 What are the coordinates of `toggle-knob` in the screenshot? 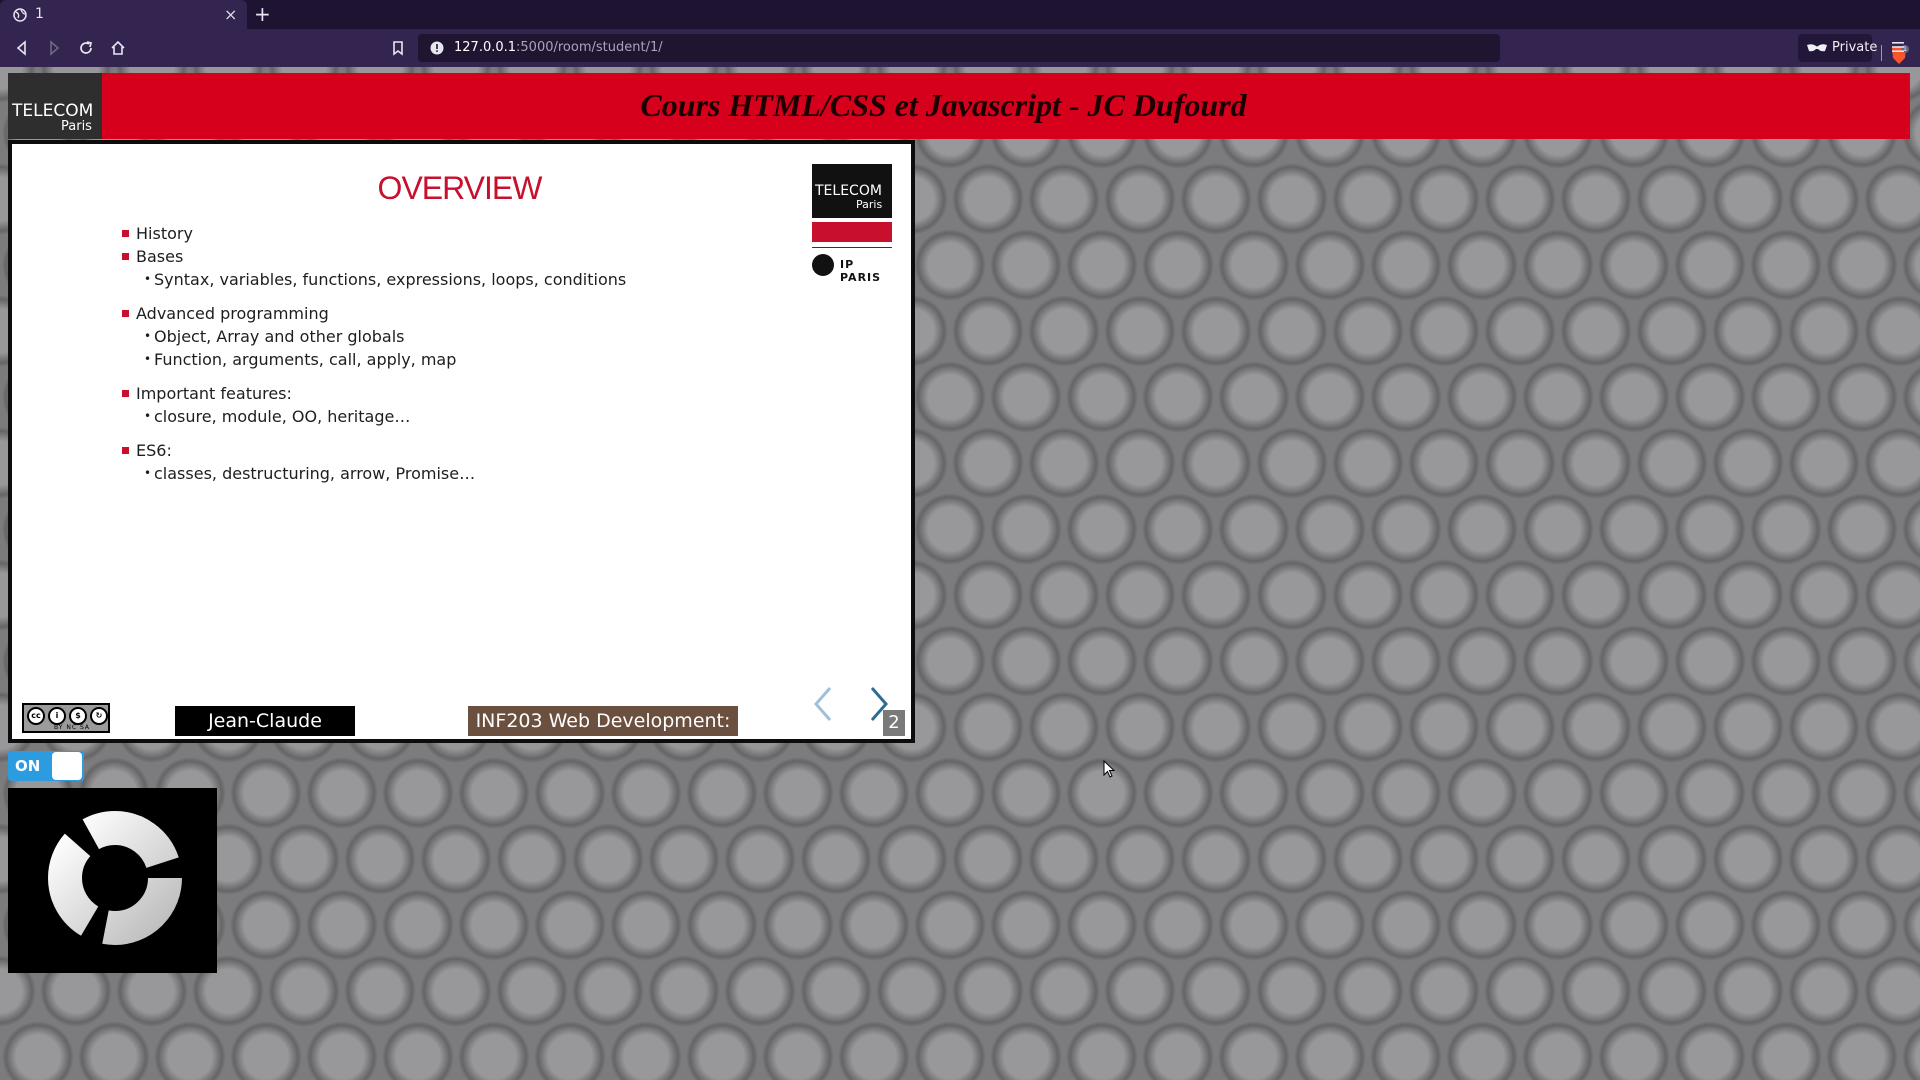 It's located at (67, 766).